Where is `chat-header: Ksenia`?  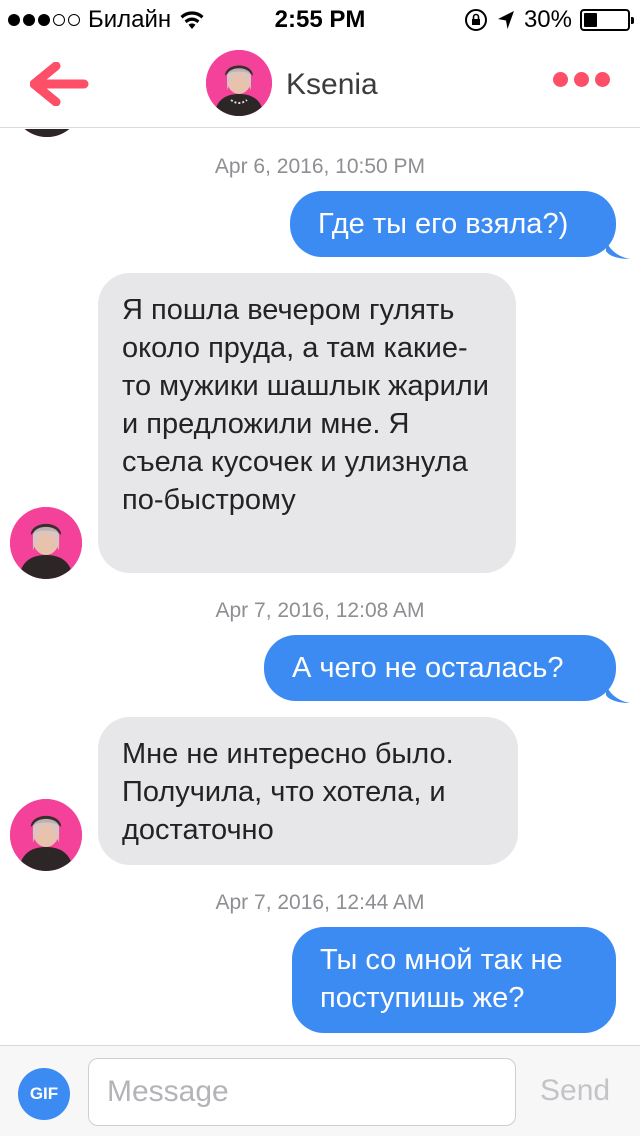
chat-header: Ksenia is located at coordinates (320, 84).